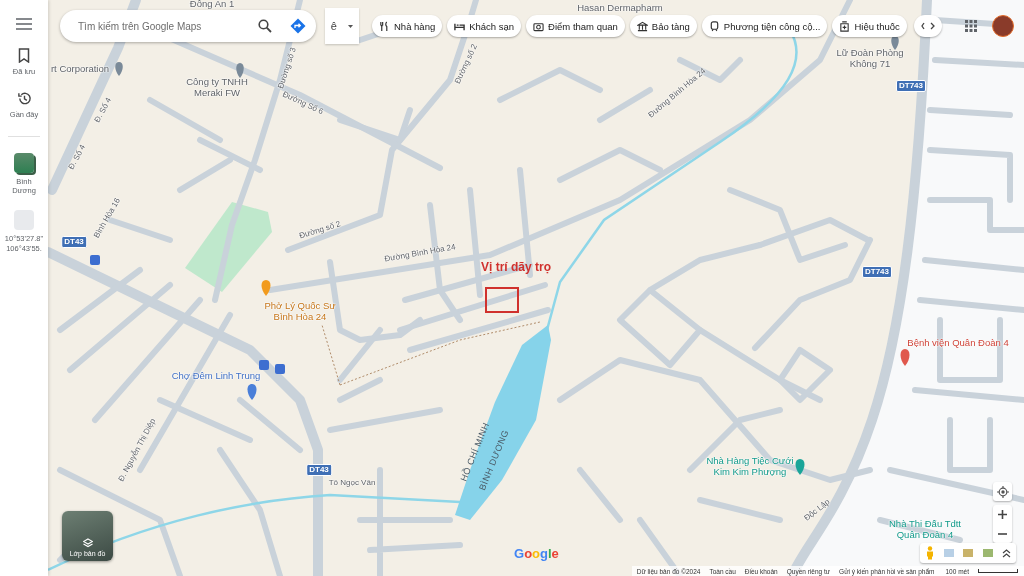  Describe the element at coordinates (927, 26) in the screenshot. I see `chevron-icon` at that location.